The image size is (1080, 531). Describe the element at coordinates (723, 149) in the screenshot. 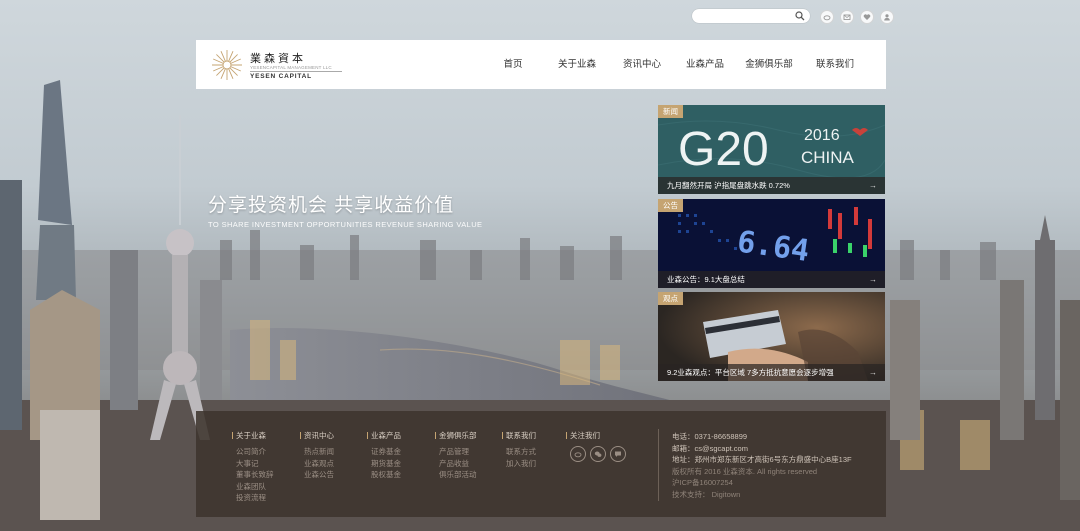

I see `g20-text: G20` at that location.